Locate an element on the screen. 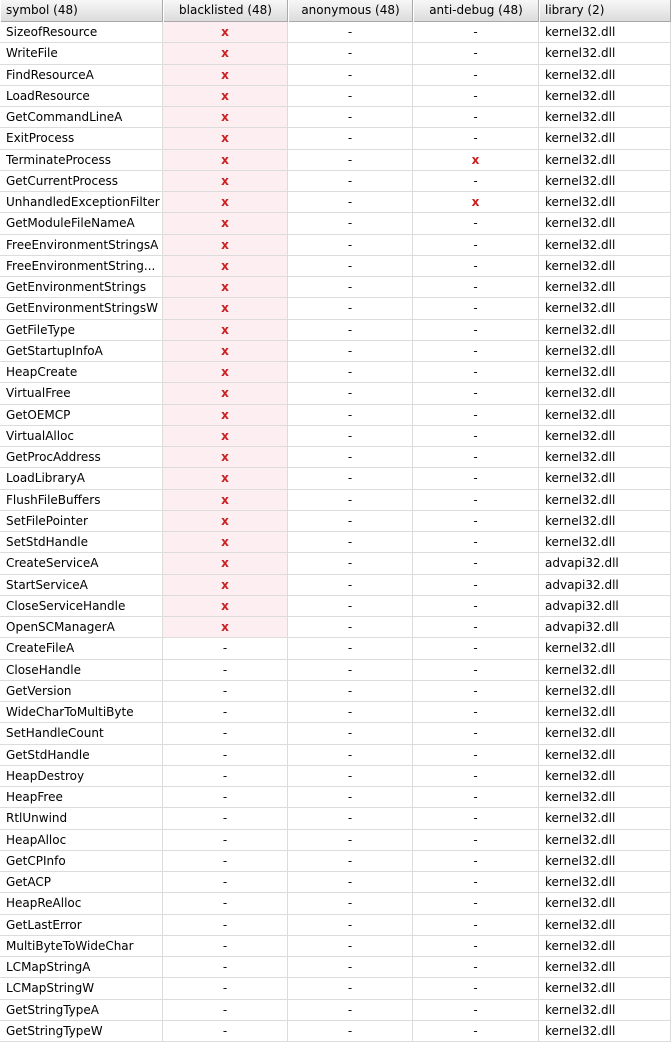 Image resolution: width=671 pixels, height=1049 pixels. table-row: SetStdHandle x - - kernel32.dll is located at coordinates (335, 543).